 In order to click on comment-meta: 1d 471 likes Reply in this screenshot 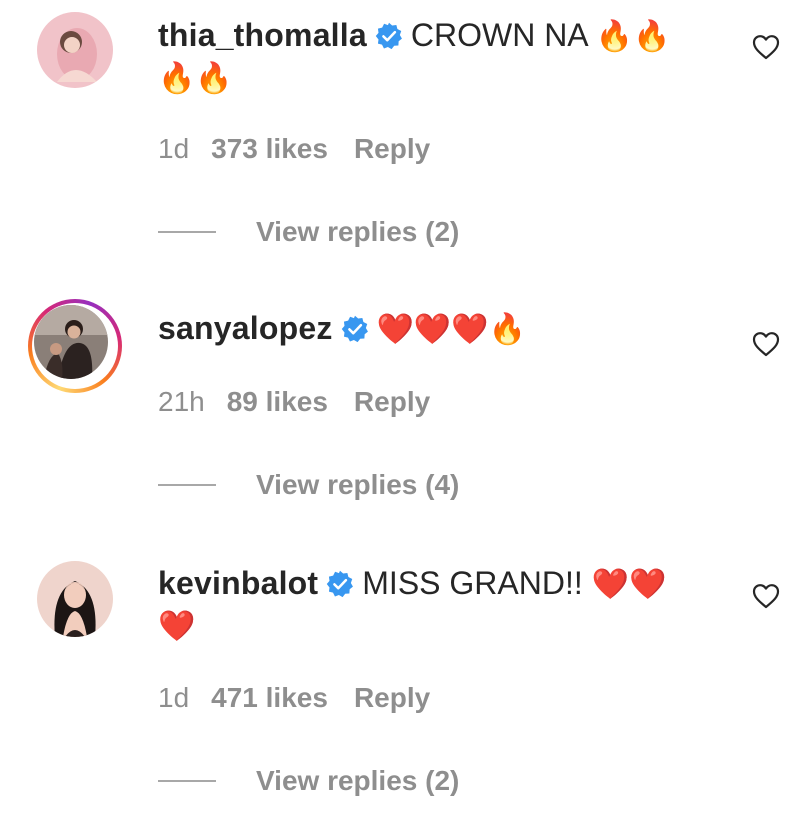, I will do `click(307, 698)`.